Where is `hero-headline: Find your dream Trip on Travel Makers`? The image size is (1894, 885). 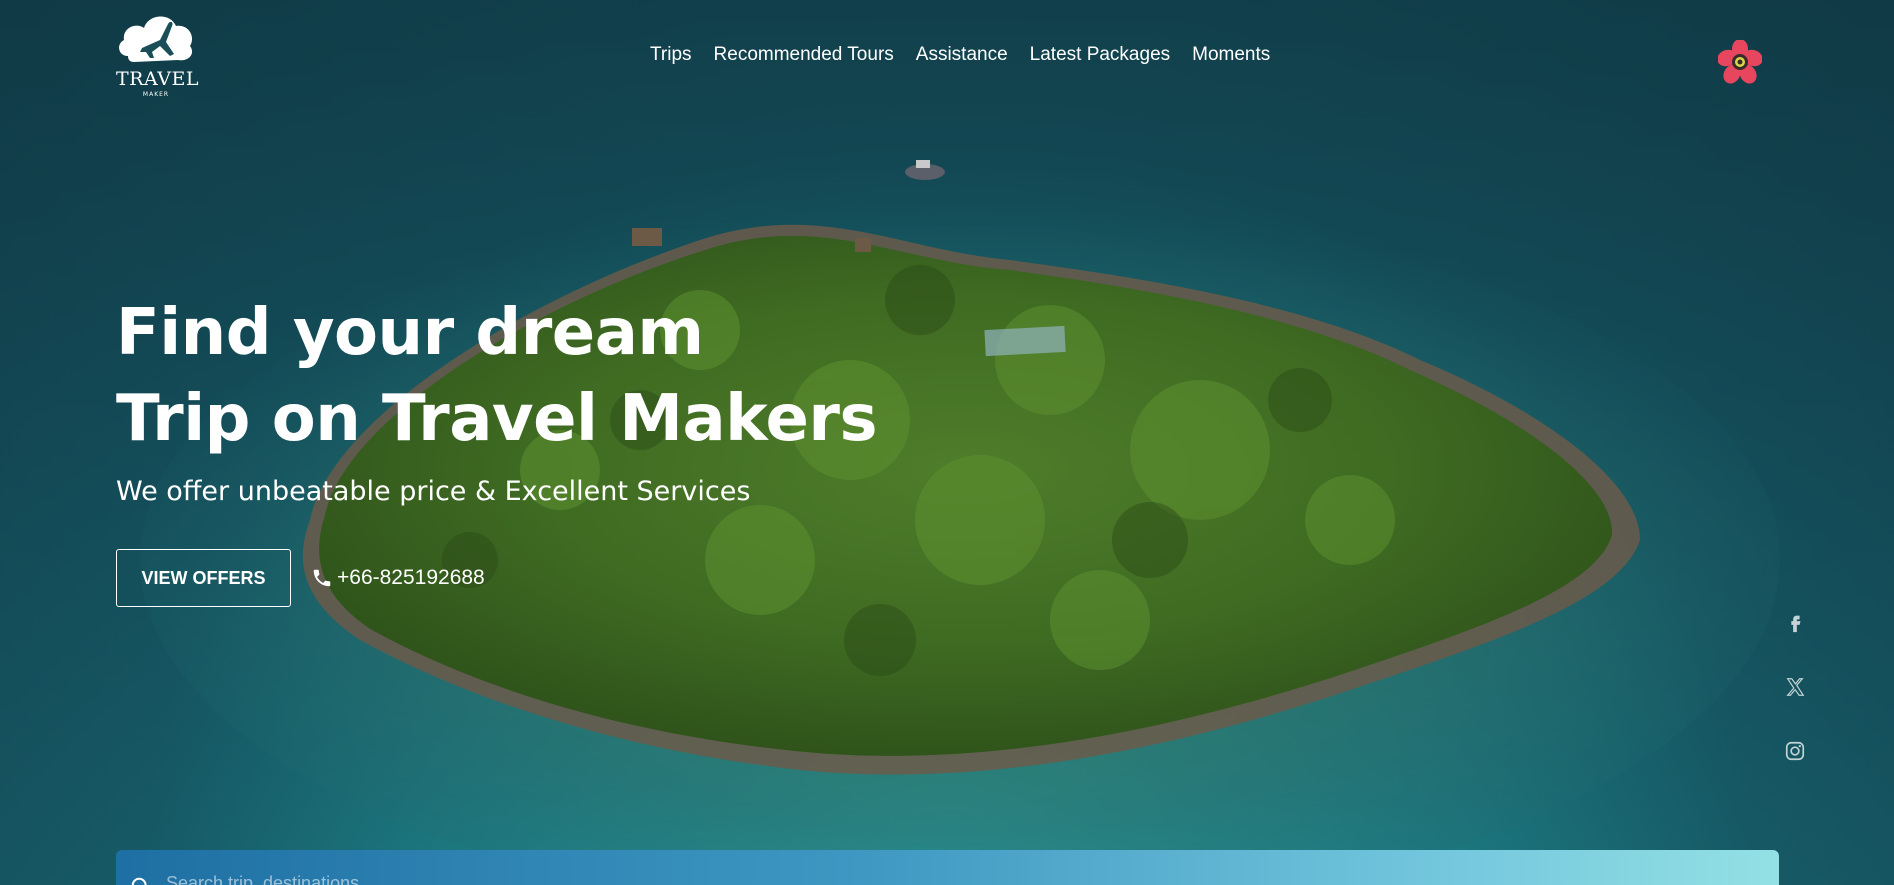 hero-headline: Find your dream Trip on Travel Makers is located at coordinates (566, 376).